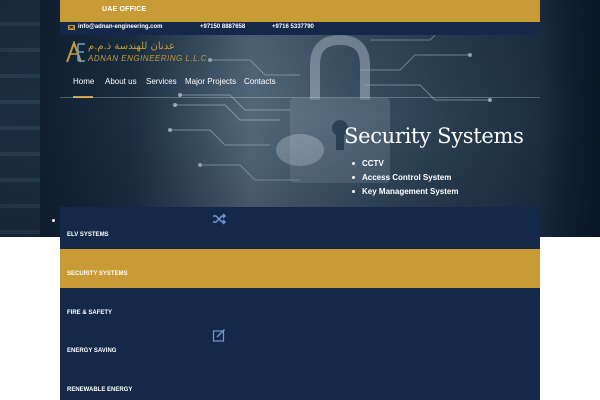 Image resolution: width=600 pixels, height=400 pixels. Describe the element at coordinates (97, 274) in the screenshot. I see `service-label: SECURITY SYSTEMS` at that location.